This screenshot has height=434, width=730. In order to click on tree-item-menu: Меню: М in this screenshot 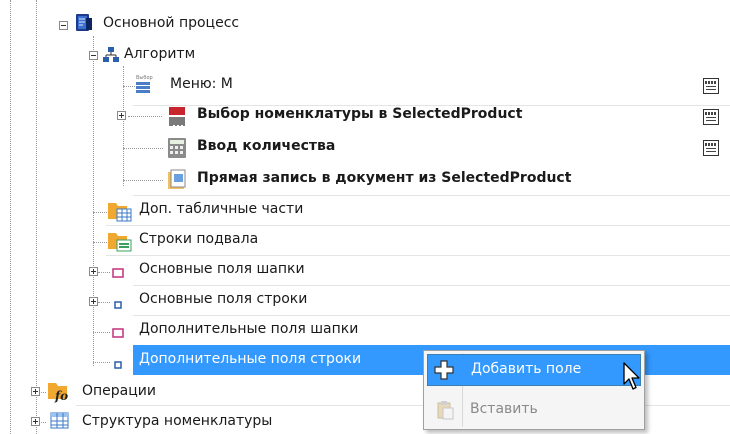, I will do `click(201, 84)`.